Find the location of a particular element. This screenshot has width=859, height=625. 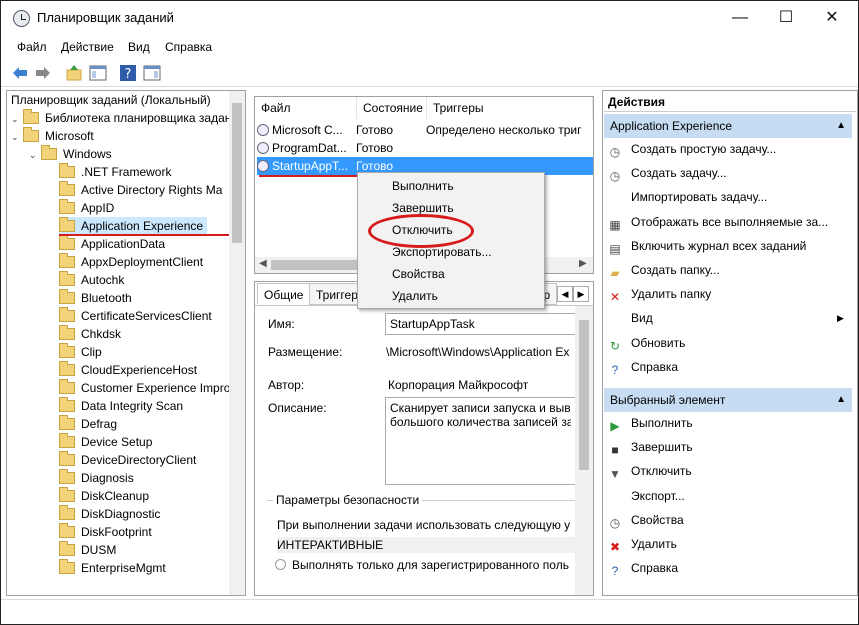

tab-scroll-right-icon: ▶ is located at coordinates (581, 294).